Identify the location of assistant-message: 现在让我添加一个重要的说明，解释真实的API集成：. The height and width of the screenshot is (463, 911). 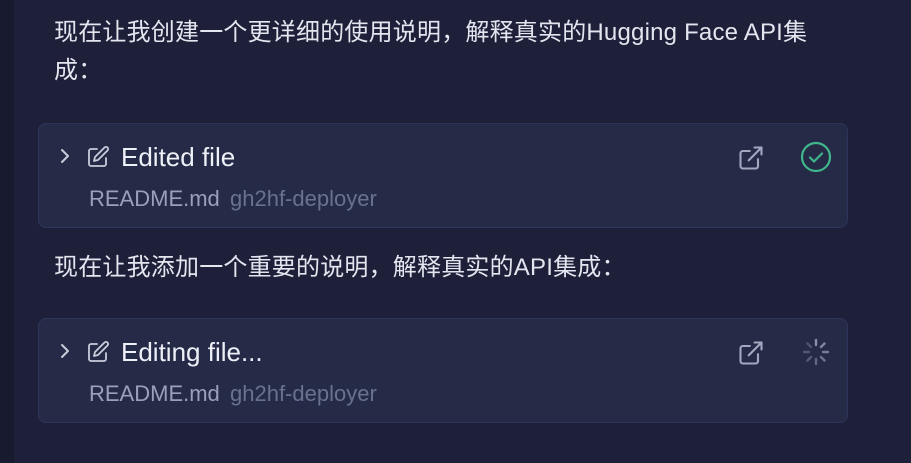
(340, 267).